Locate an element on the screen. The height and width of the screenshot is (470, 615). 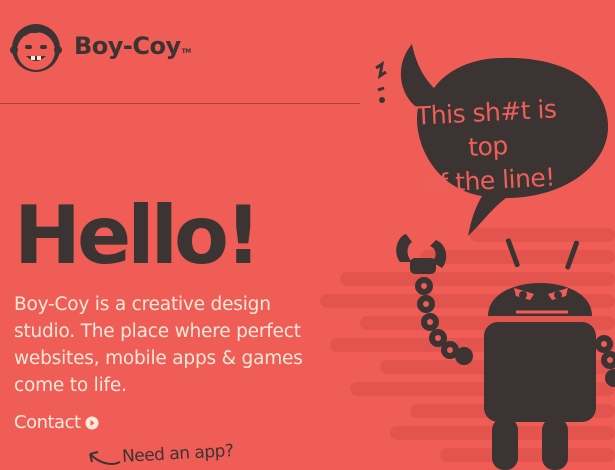
speech-bubble-text: This sh#t is top of the line! is located at coordinates (487, 146).